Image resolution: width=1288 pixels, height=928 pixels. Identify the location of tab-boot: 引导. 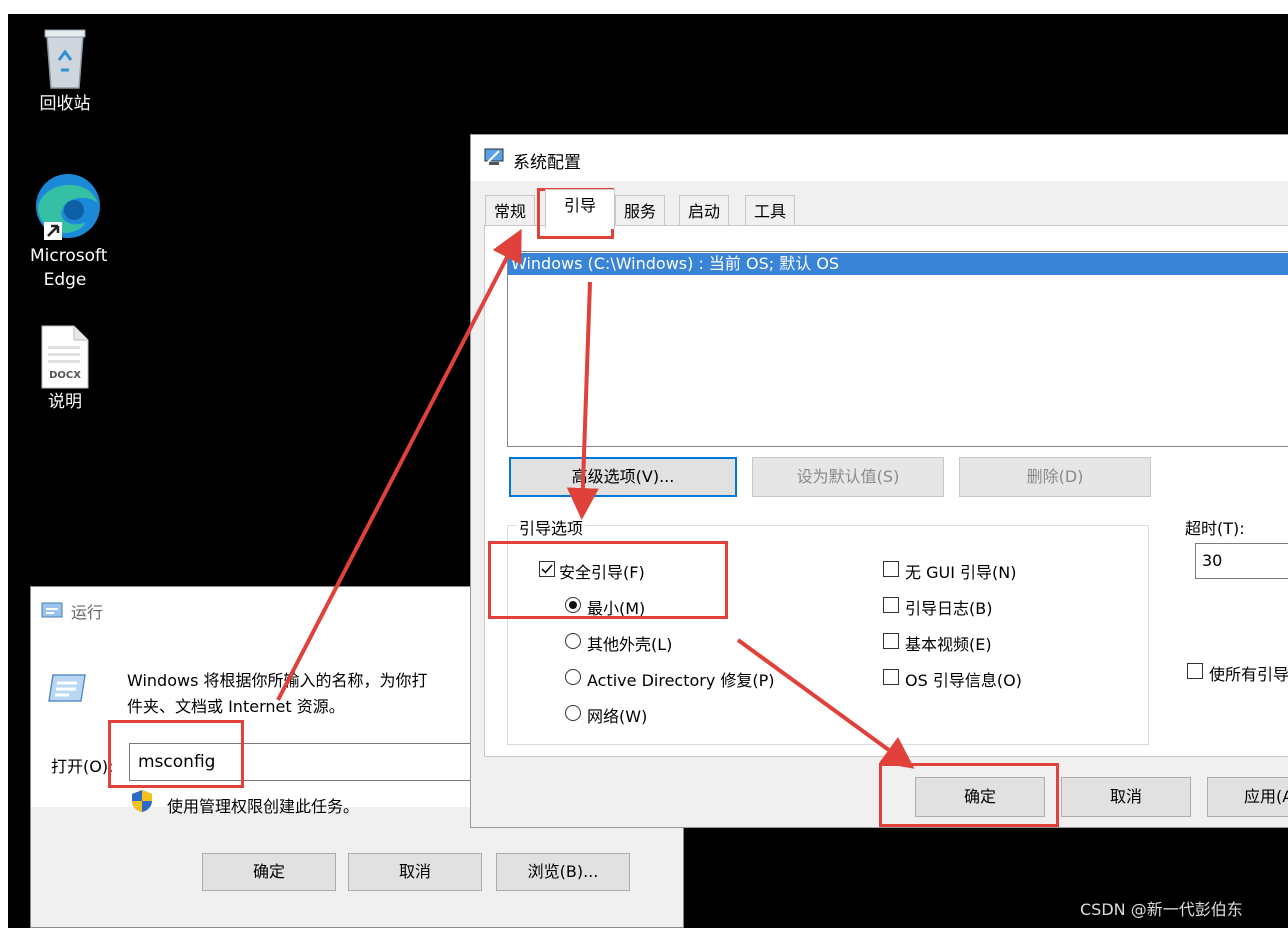
(580, 209).